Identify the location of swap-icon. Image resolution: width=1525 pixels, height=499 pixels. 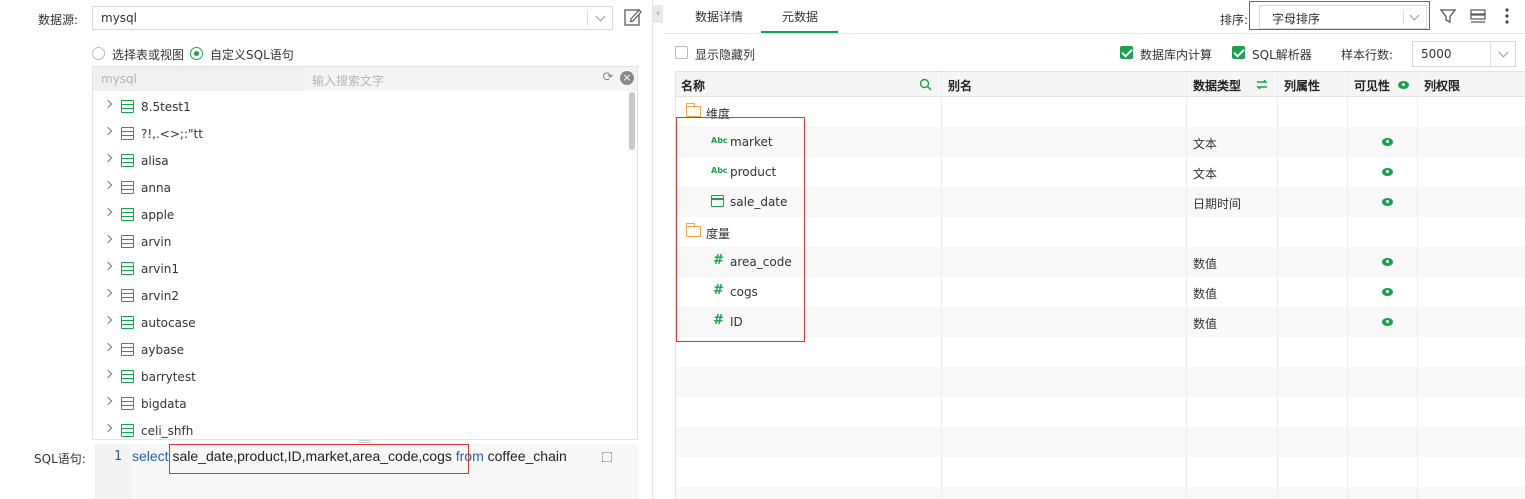
(1262, 84).